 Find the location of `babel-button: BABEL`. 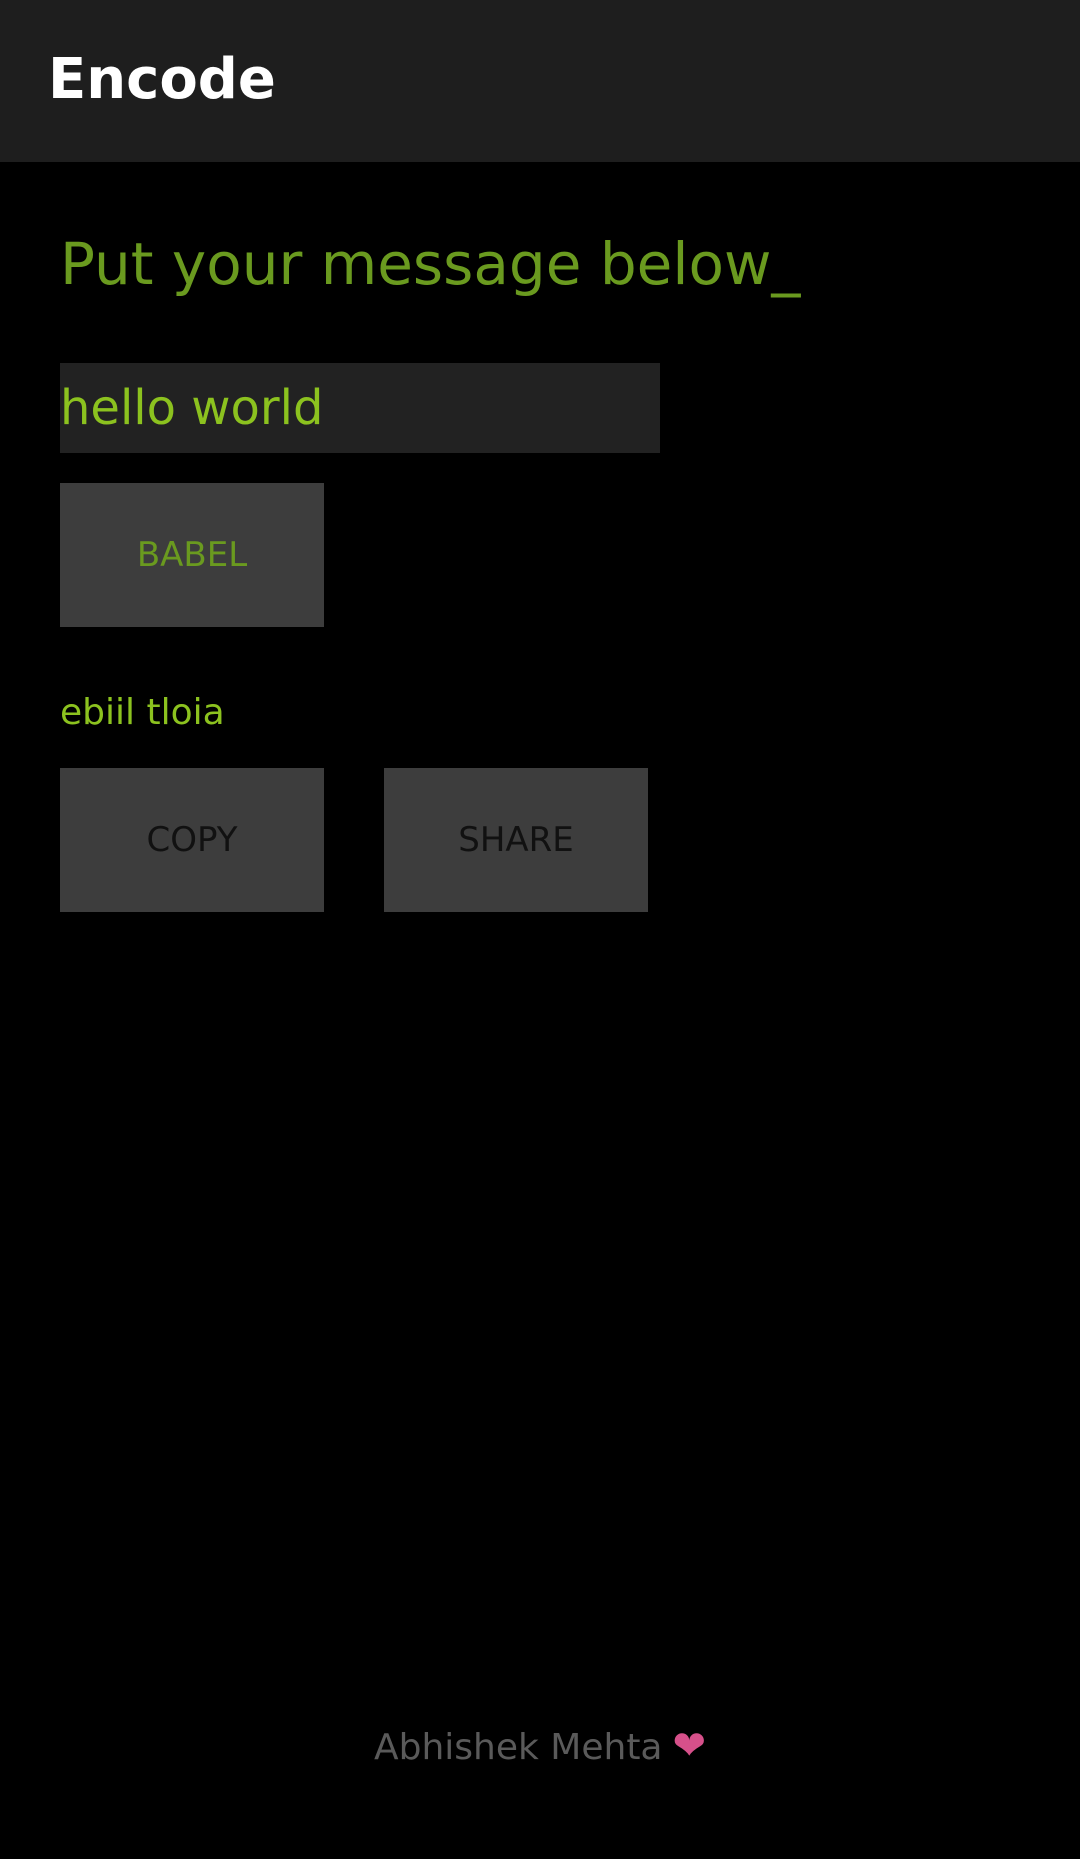

babel-button: BABEL is located at coordinates (192, 555).